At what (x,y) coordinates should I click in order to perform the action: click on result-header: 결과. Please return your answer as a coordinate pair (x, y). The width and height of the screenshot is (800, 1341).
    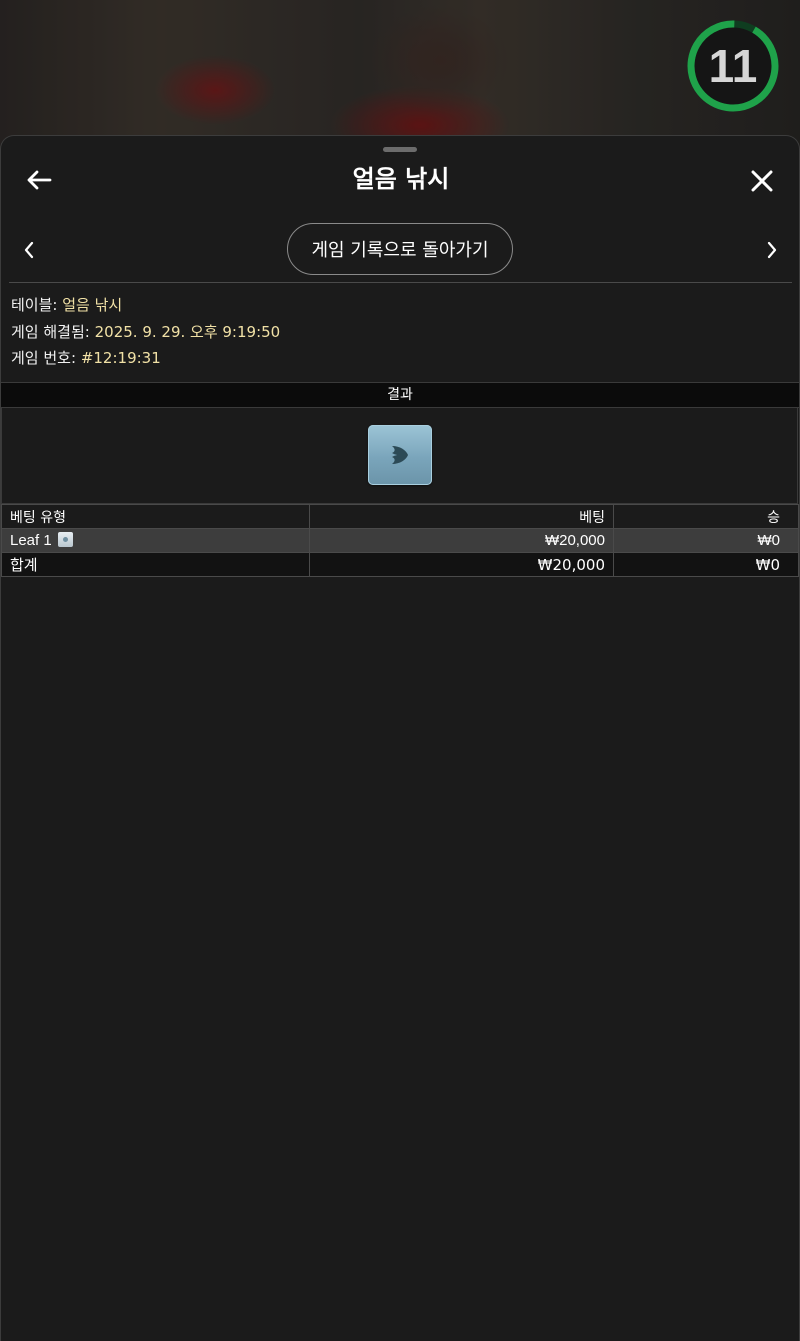
    Looking at the image, I should click on (400, 395).